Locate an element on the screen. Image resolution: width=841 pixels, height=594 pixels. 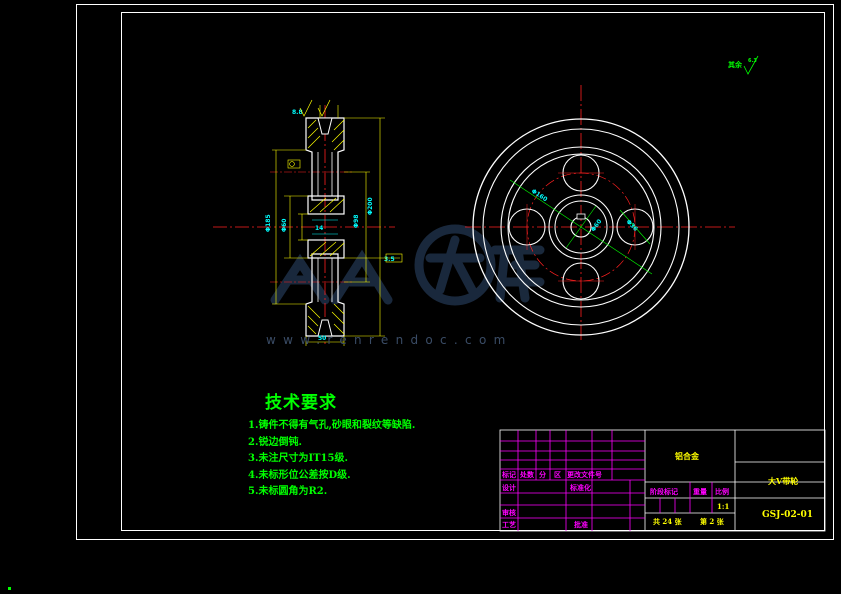
drawing-number: GSJ-02-01 is located at coordinates (787, 515).